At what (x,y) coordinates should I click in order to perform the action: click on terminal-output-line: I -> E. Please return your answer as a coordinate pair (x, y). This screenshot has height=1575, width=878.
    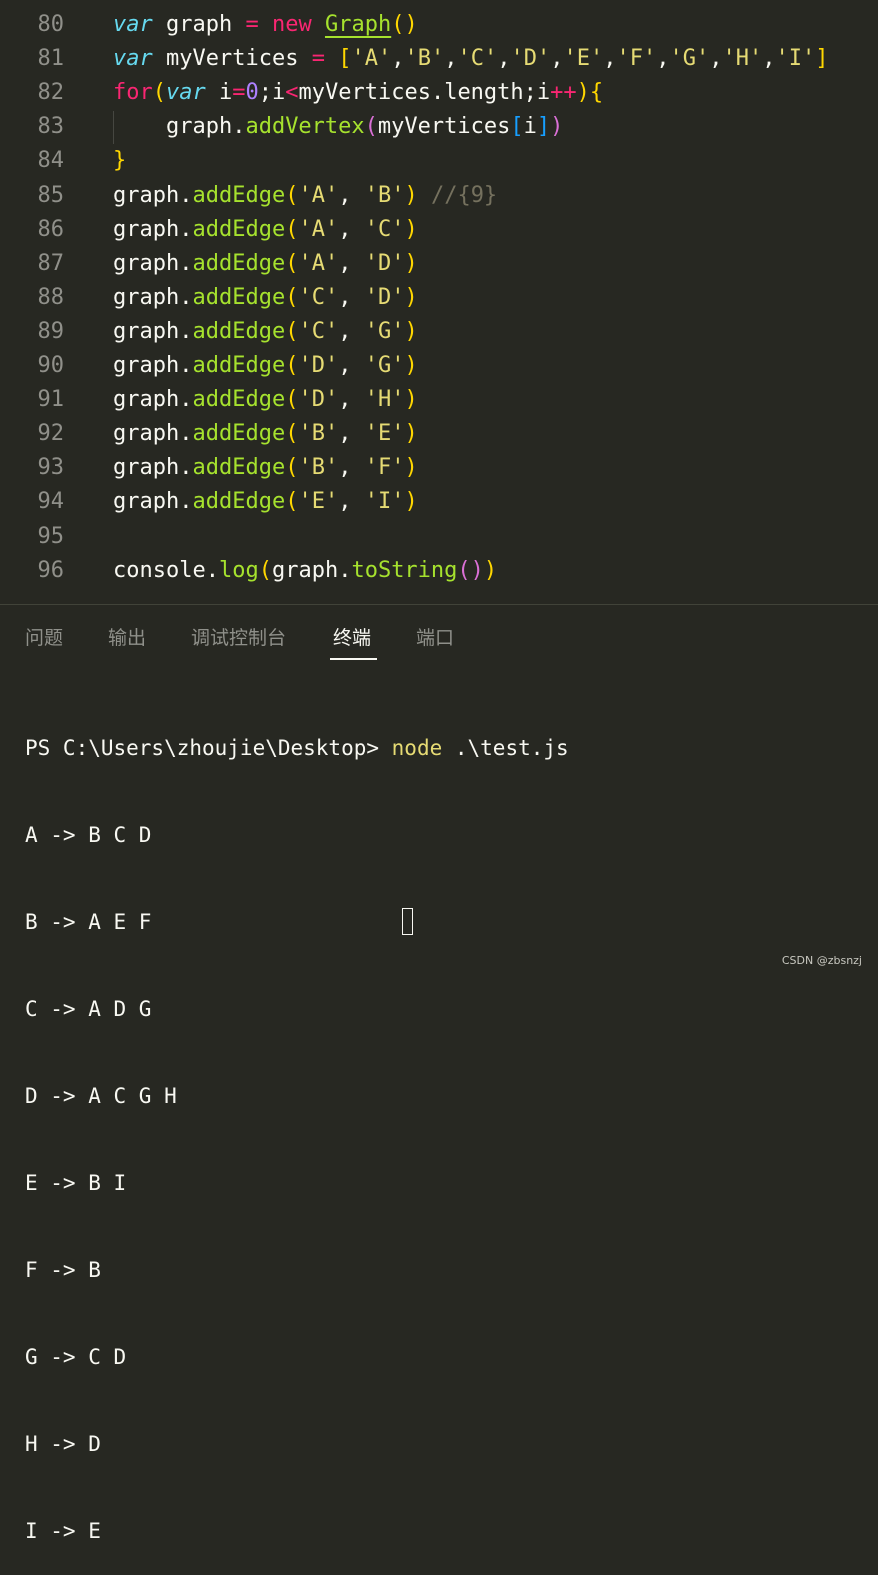
    Looking at the image, I should click on (63, 1531).